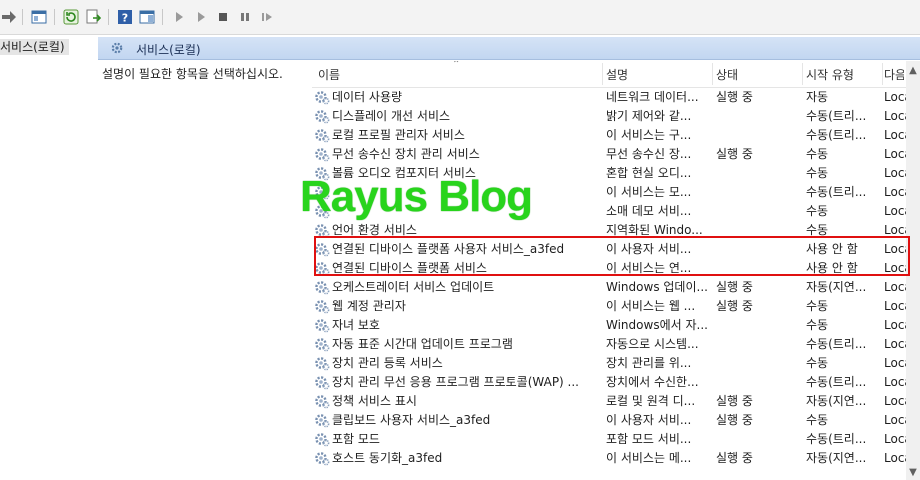 This screenshot has width=920, height=480. Describe the element at coordinates (93, 17) in the screenshot. I see `export-list-icon` at that location.